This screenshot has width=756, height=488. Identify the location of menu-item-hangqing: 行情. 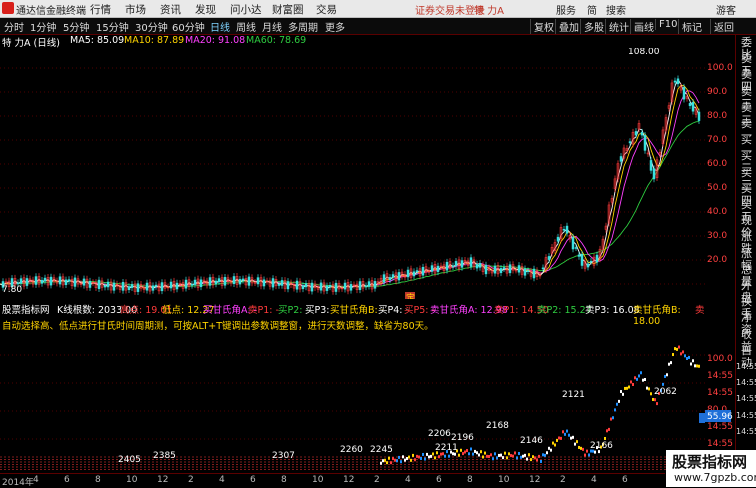
(100, 9).